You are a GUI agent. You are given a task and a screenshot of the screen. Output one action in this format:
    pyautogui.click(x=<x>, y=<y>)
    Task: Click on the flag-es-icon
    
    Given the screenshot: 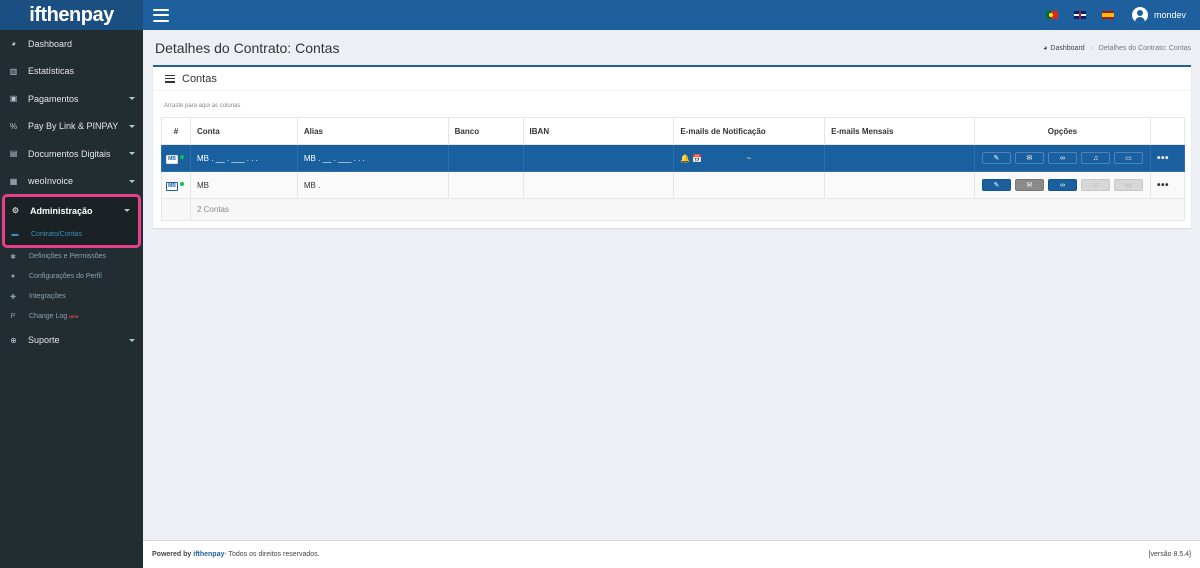 What is the action you would take?
    pyautogui.click(x=1107, y=15)
    